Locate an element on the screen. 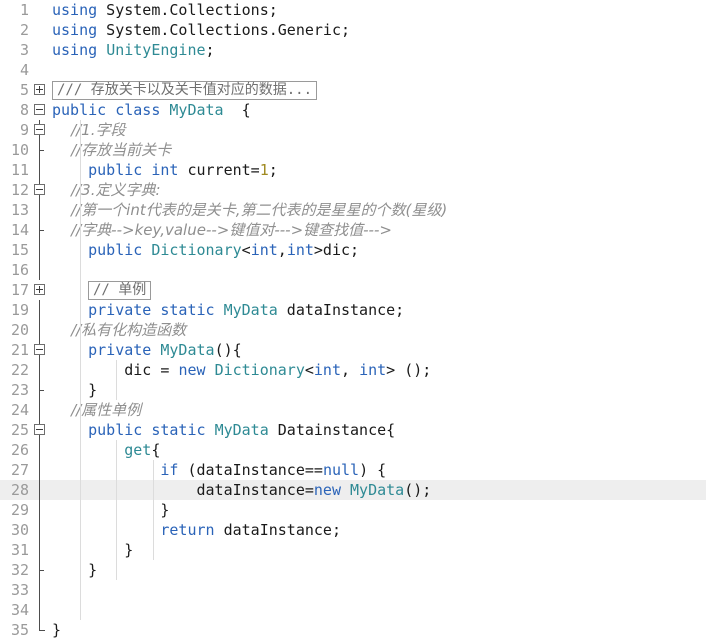  code-line: 9 //1.字段 is located at coordinates (353, 130).